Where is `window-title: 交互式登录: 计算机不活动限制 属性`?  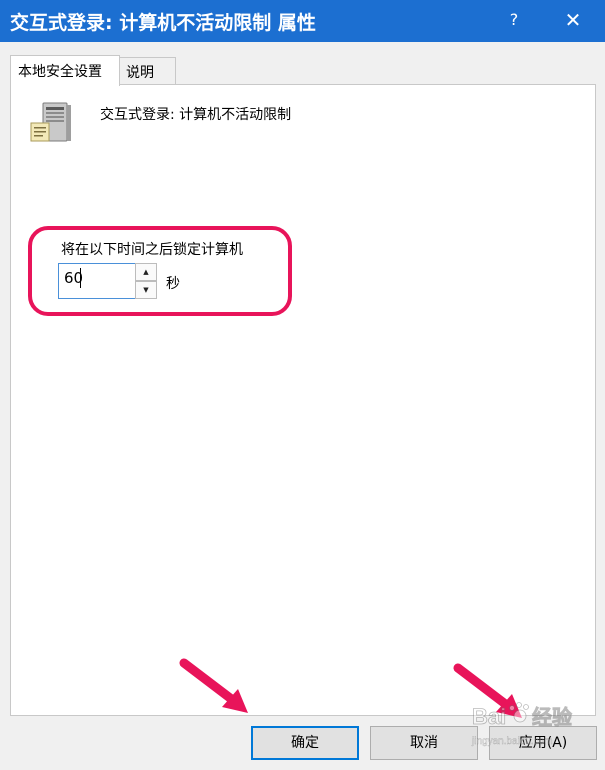 window-title: 交互式登录: 计算机不活动限制 属性 is located at coordinates (163, 23).